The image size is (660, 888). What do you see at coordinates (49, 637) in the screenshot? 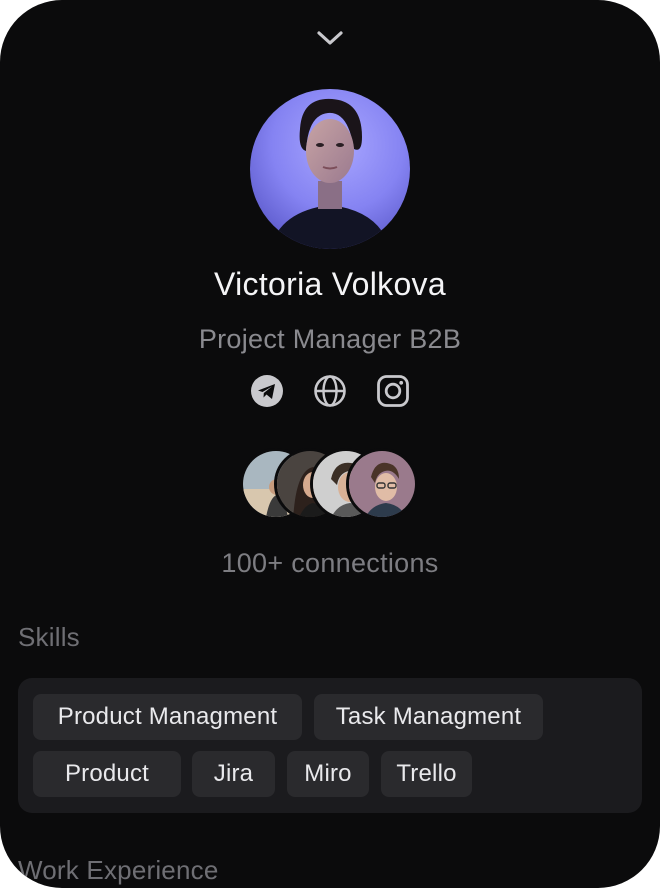
I see `skills-heading: Skills` at bounding box center [49, 637].